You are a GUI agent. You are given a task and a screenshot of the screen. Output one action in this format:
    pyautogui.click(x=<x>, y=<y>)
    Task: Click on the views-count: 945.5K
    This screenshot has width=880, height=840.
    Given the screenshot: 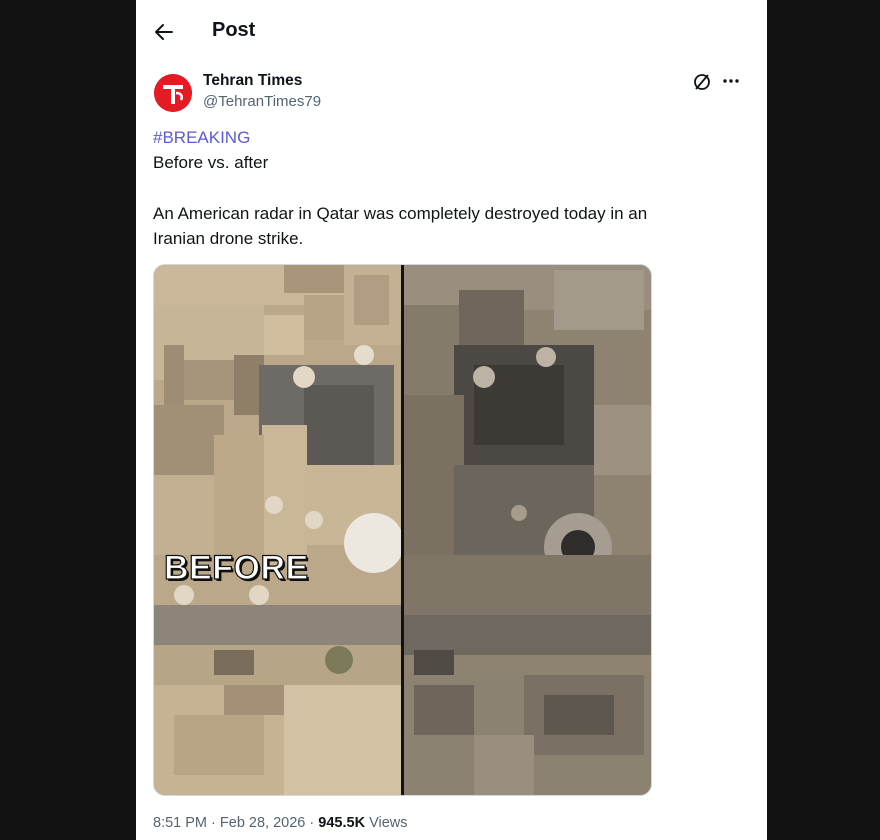 What is the action you would take?
    pyautogui.click(x=342, y=823)
    